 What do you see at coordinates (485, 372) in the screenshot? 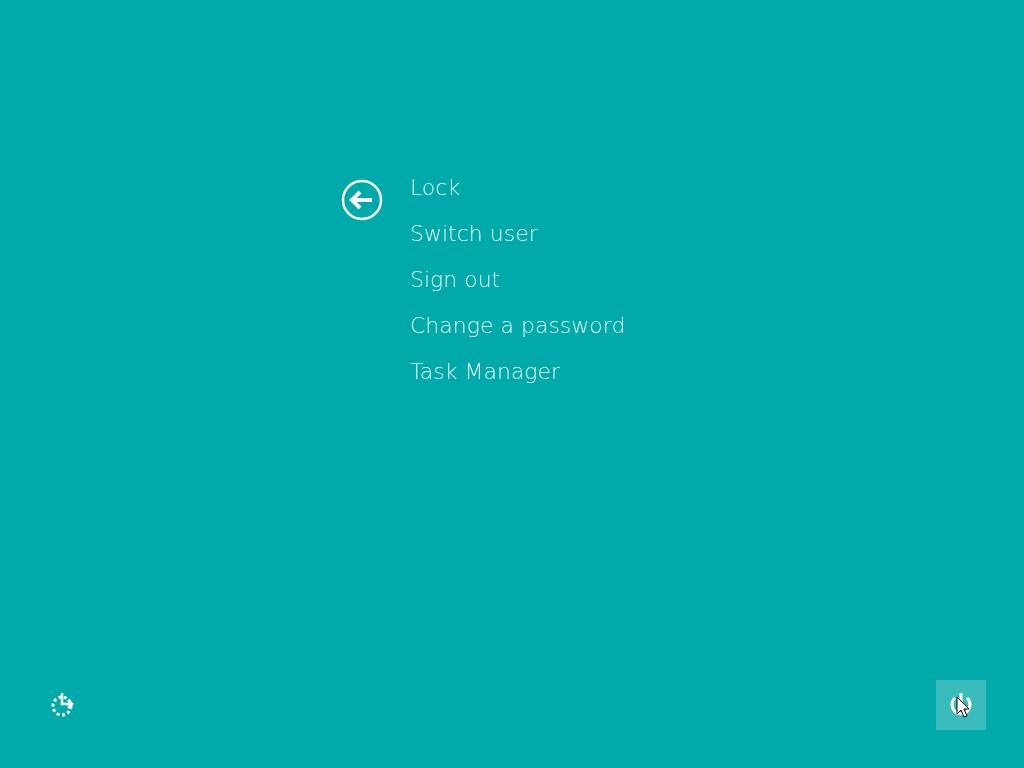
I see `menu-item: Task Manager` at bounding box center [485, 372].